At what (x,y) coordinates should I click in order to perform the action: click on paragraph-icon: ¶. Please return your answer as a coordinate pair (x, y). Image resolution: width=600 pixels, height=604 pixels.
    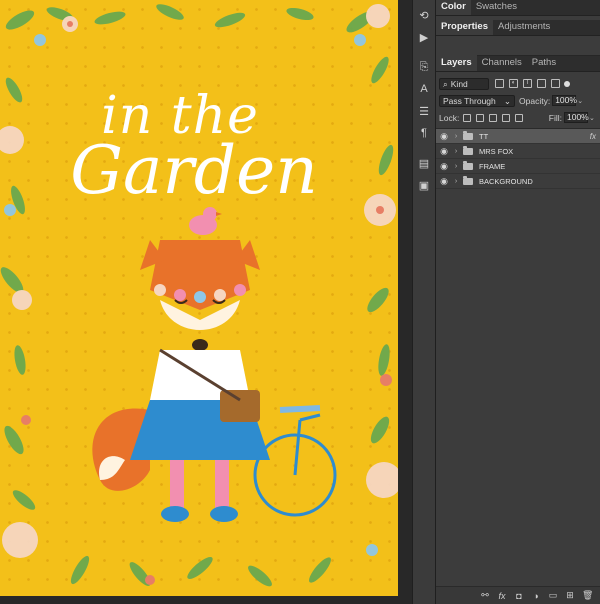
    Looking at the image, I should click on (424, 133).